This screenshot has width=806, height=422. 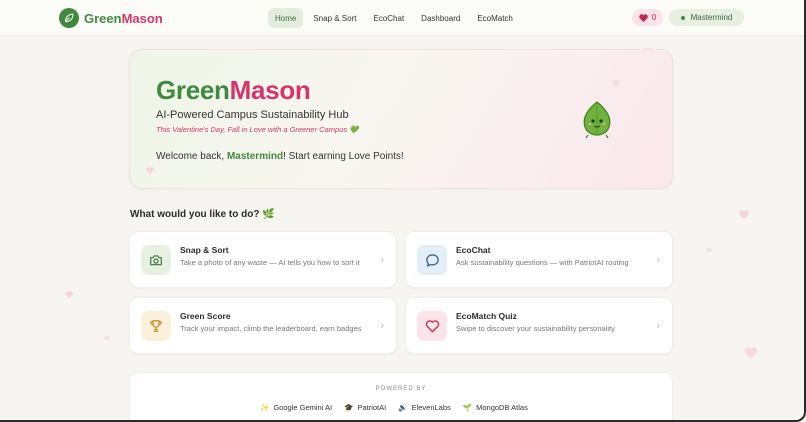 I want to click on leaf-logo-icon, so click(x=69, y=18).